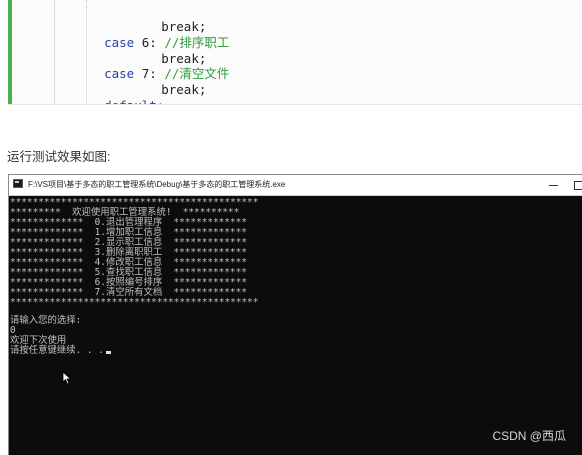 The width and height of the screenshot is (582, 455). Describe the element at coordinates (108, 352) in the screenshot. I see `text-cursor` at that location.